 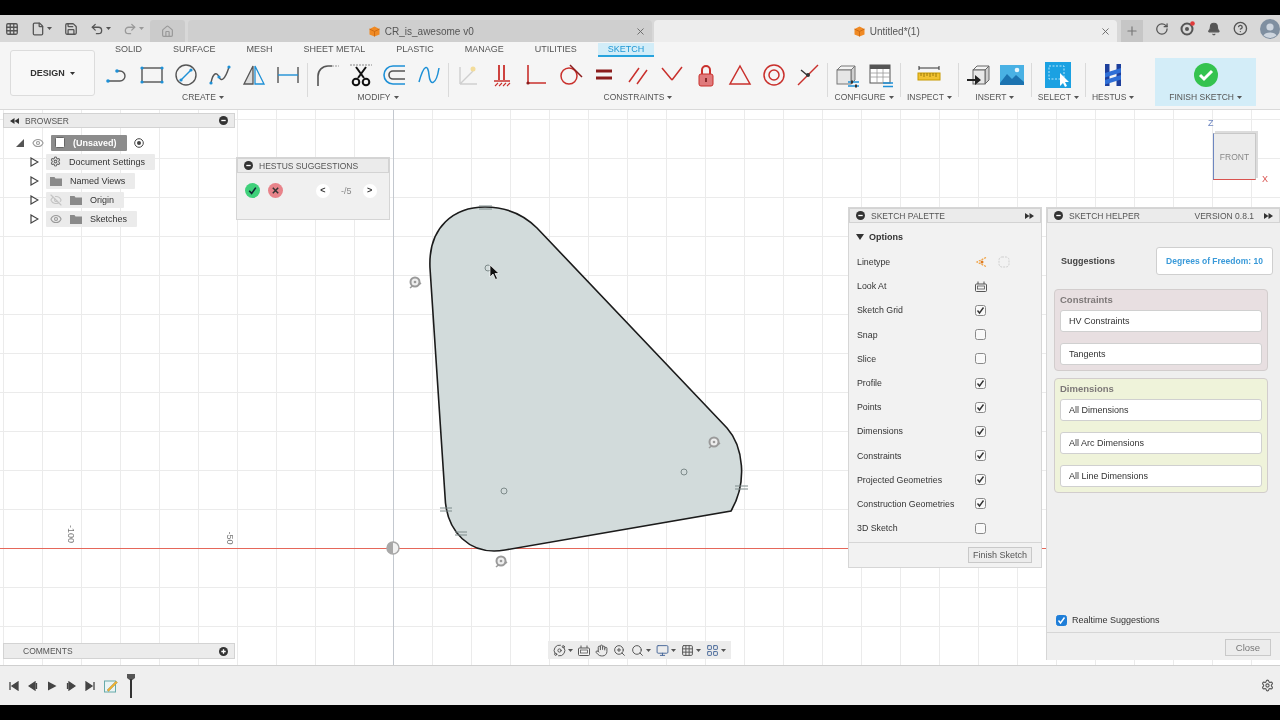 I want to click on cube-sliders-icon, so click(x=847, y=75).